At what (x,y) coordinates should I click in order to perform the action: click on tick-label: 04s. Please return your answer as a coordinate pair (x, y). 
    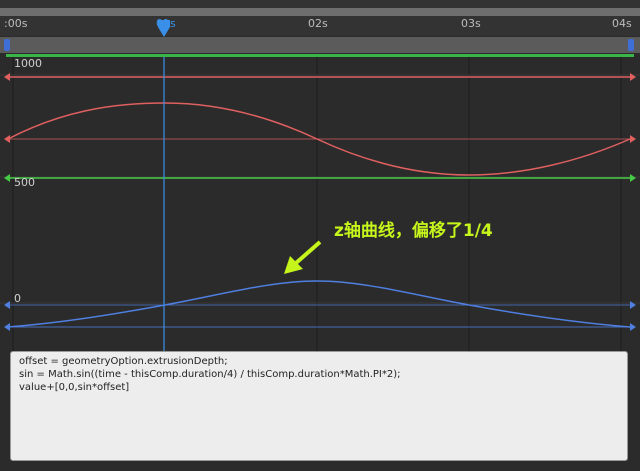
    Looking at the image, I should click on (622, 23).